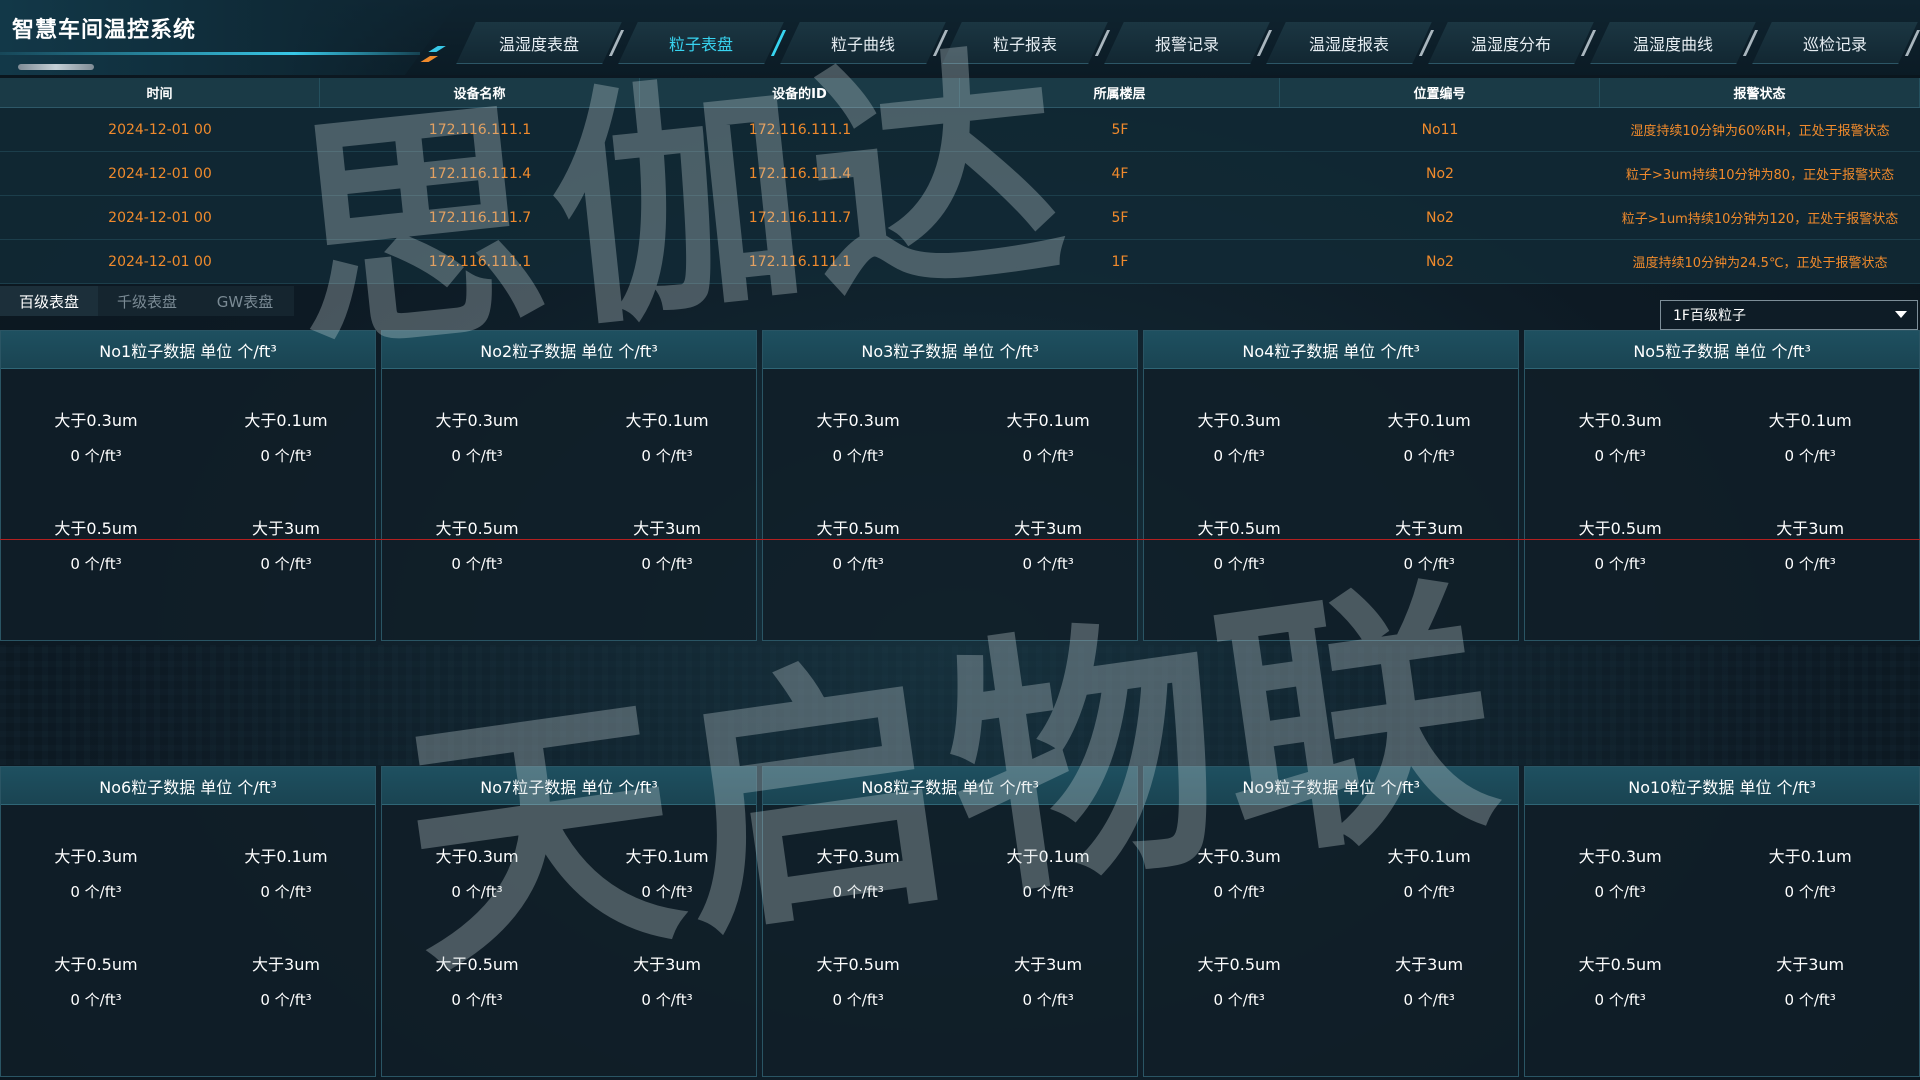 The height and width of the screenshot is (1080, 1920). Describe the element at coordinates (701, 43) in the screenshot. I see `tab-particle-dashboard: 粒子表盘` at that location.